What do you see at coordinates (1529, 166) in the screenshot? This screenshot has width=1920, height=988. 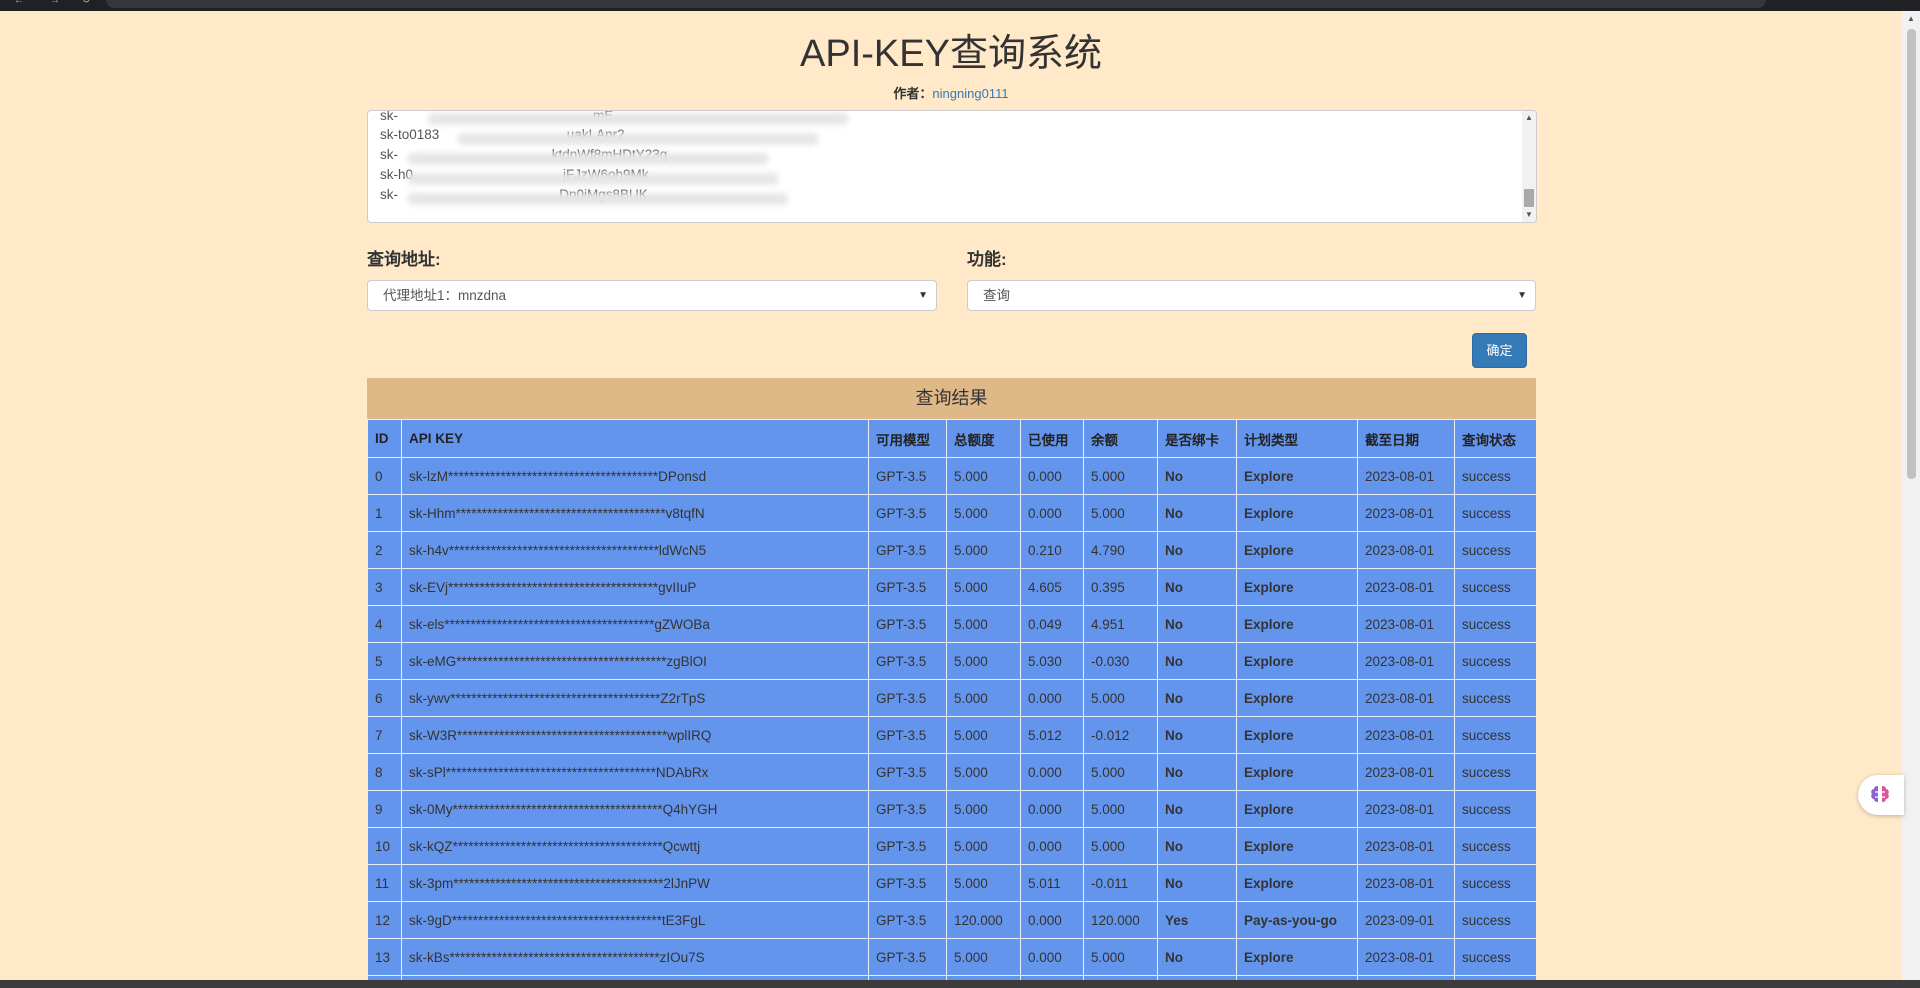 I see `textarea-scrollbar: ▲ ▼` at bounding box center [1529, 166].